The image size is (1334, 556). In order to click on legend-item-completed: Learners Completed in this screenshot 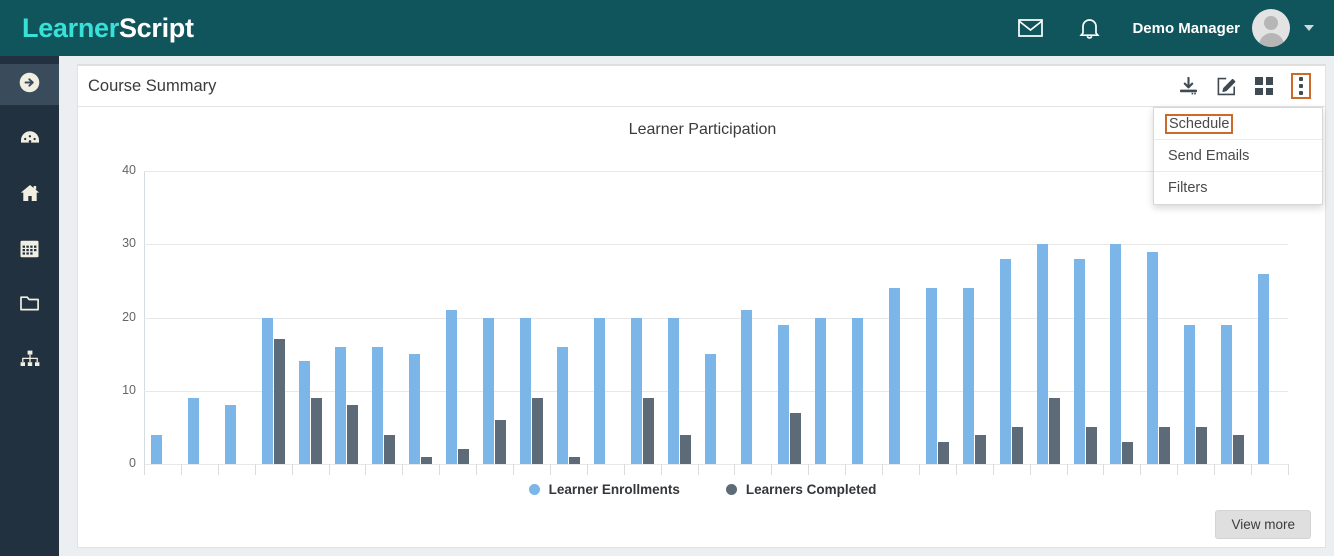, I will do `click(801, 489)`.